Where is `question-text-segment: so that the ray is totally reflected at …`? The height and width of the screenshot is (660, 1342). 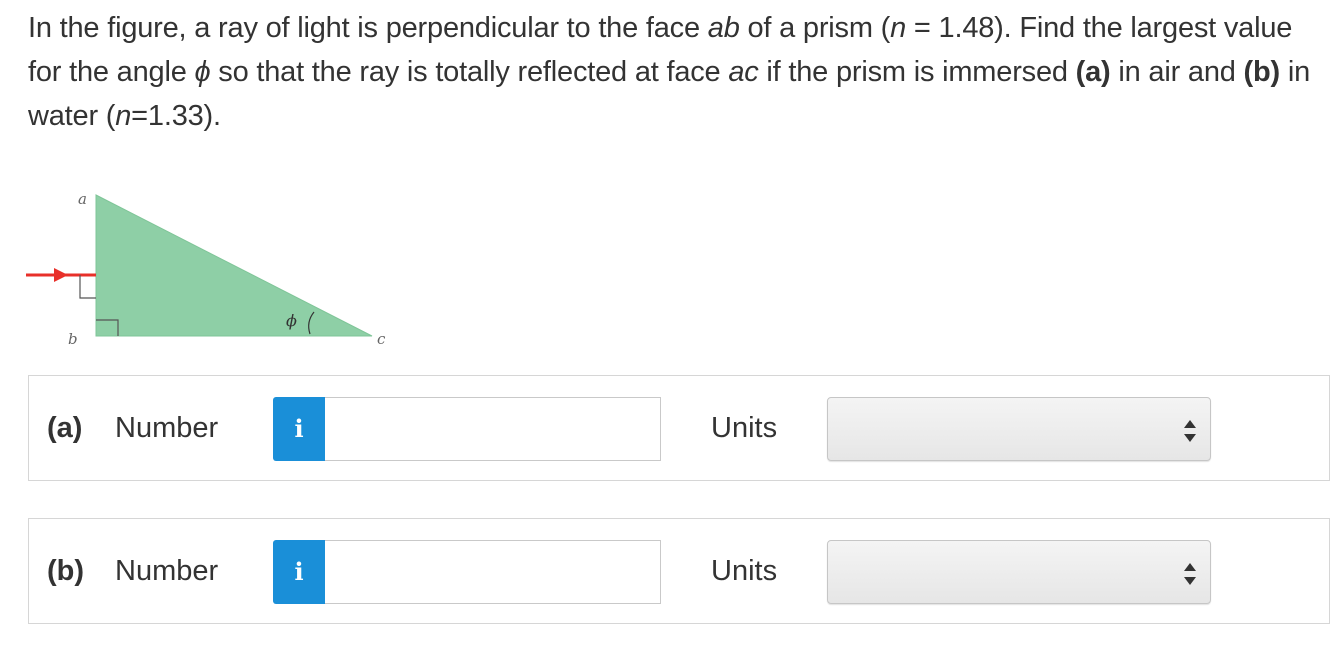
question-text-segment: so that the ray is totally reflected at … is located at coordinates (469, 72).